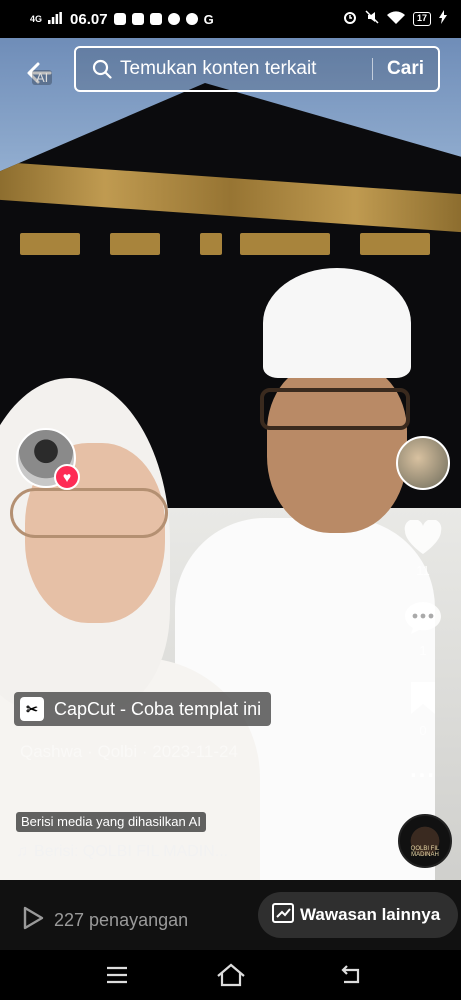 The width and height of the screenshot is (461, 1000). What do you see at coordinates (230, 19) in the screenshot?
I see `status-bar: 4G 06.07 G 17` at bounding box center [230, 19].